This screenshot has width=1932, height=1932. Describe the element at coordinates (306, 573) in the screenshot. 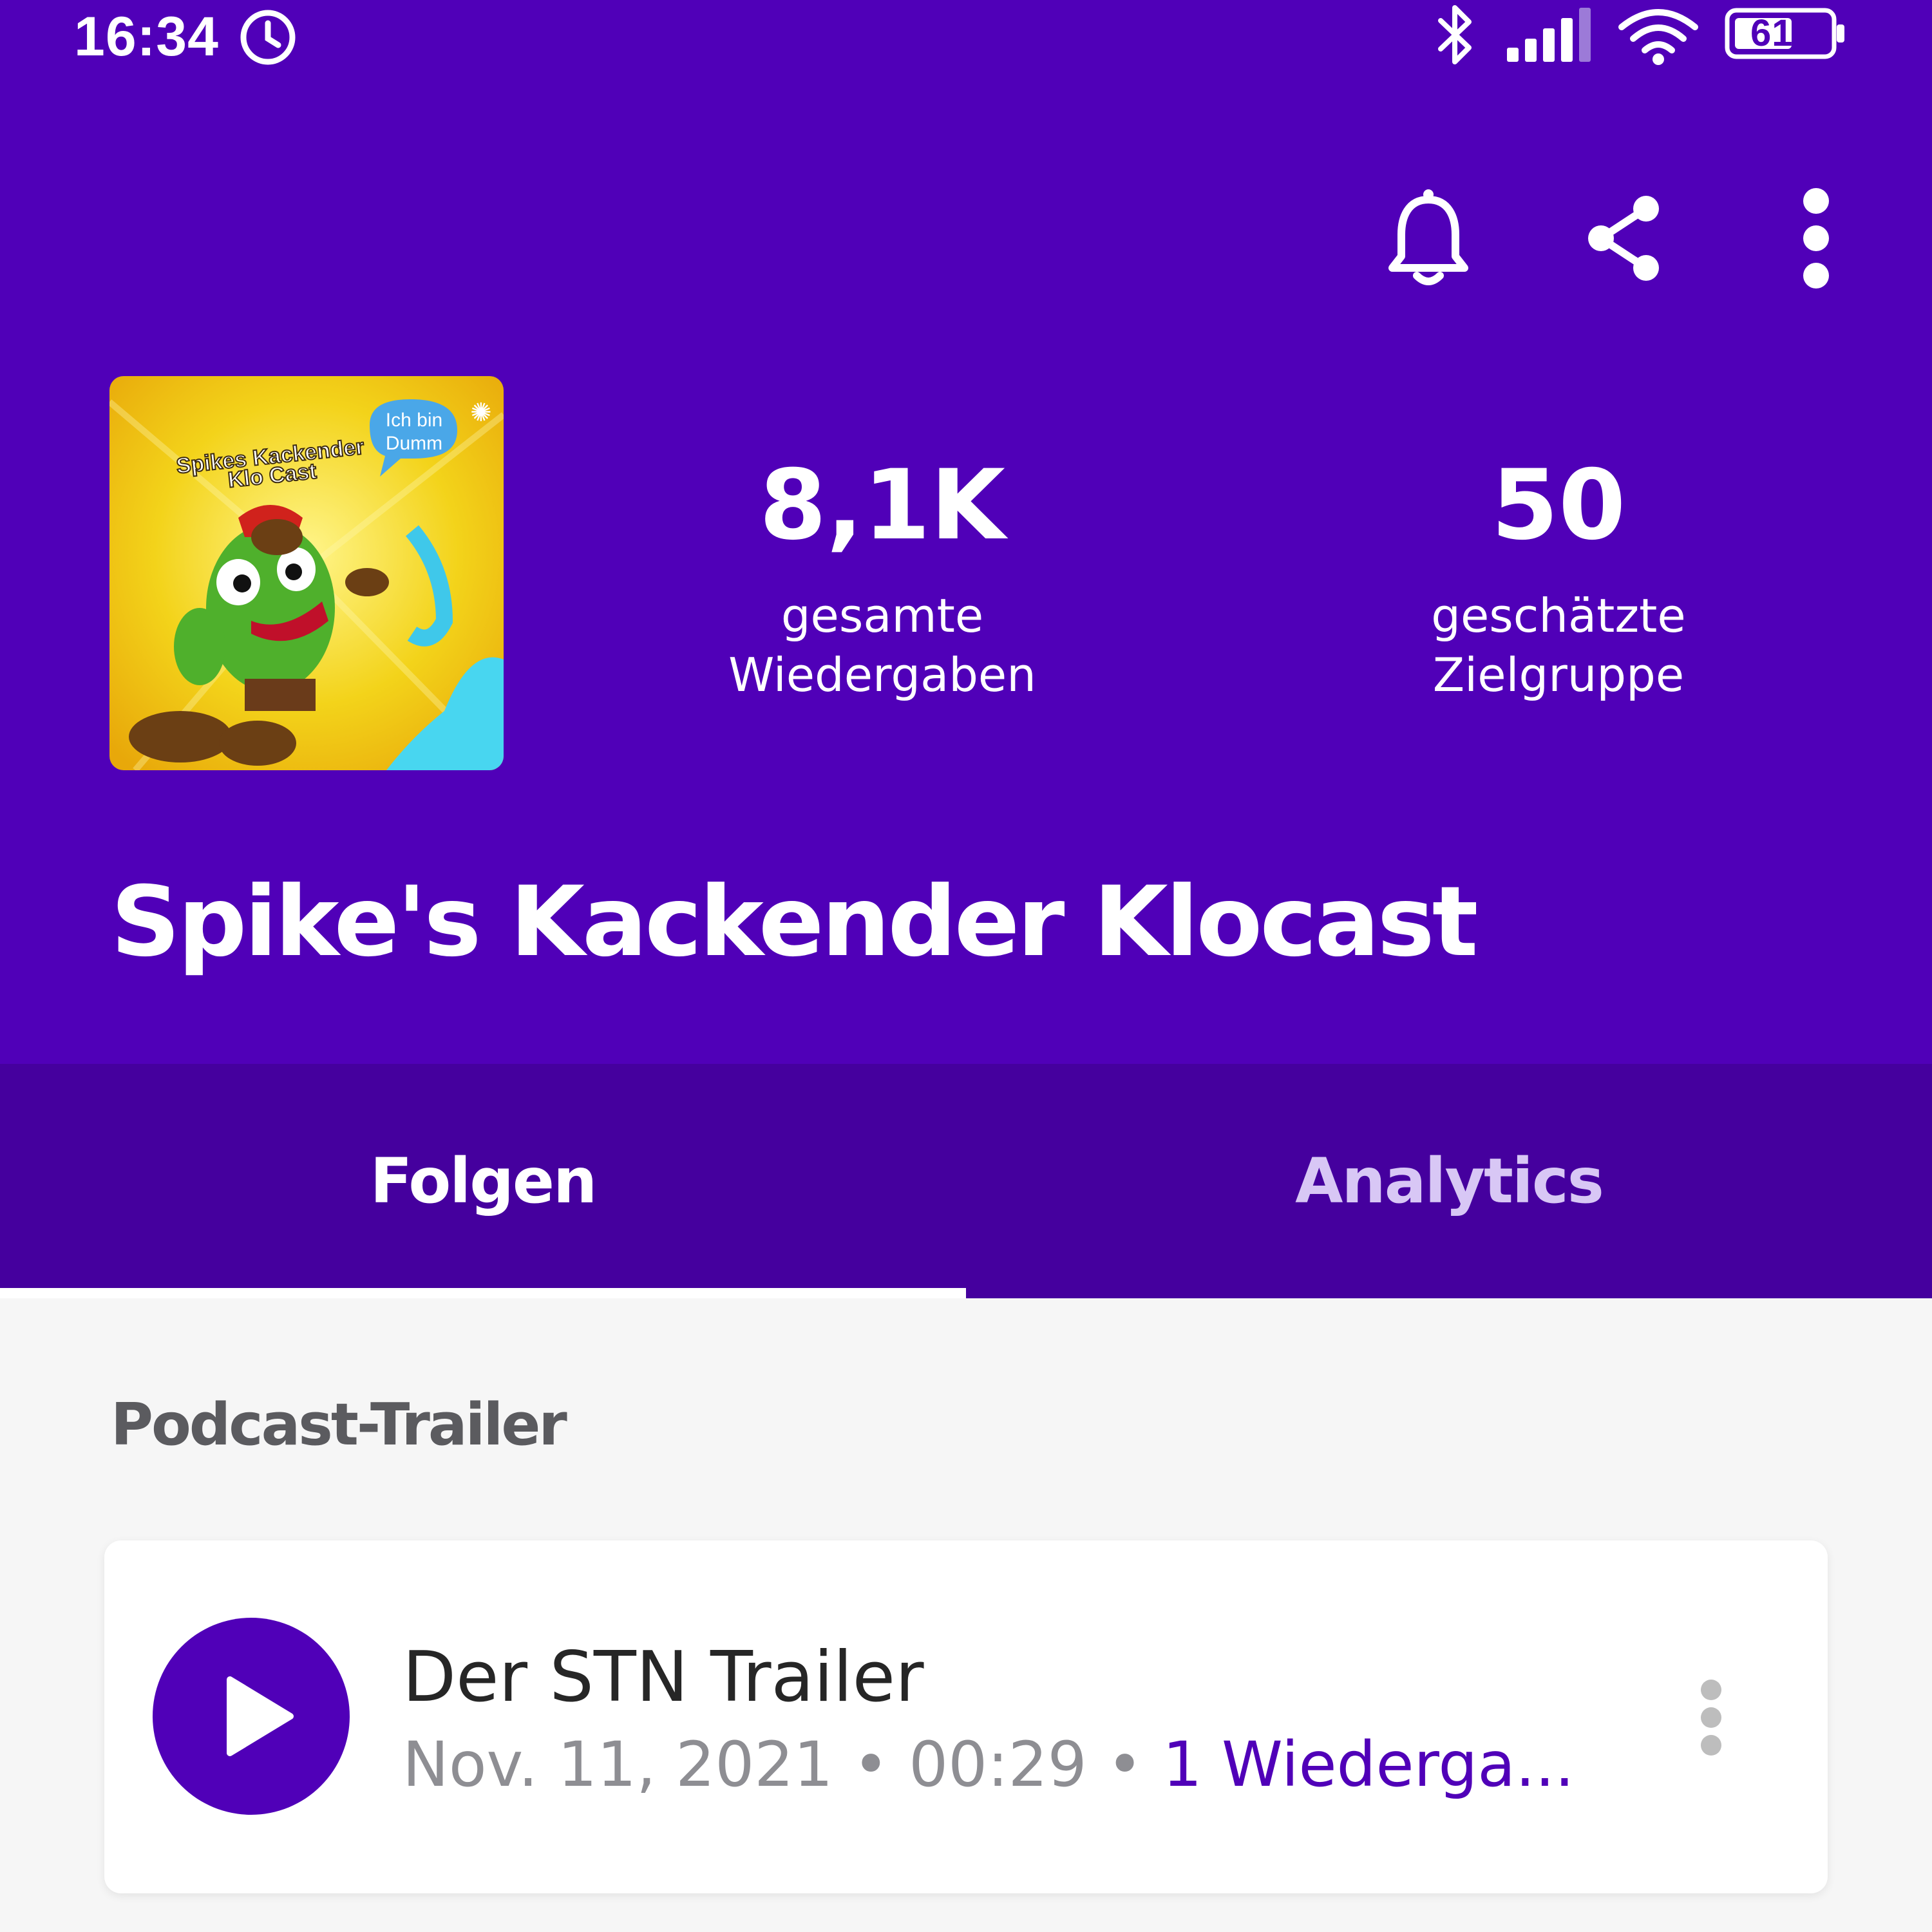

I see `podcast-cover-art: Ich bin Dumm Spikes Kackender Klo Cast ✺` at that location.